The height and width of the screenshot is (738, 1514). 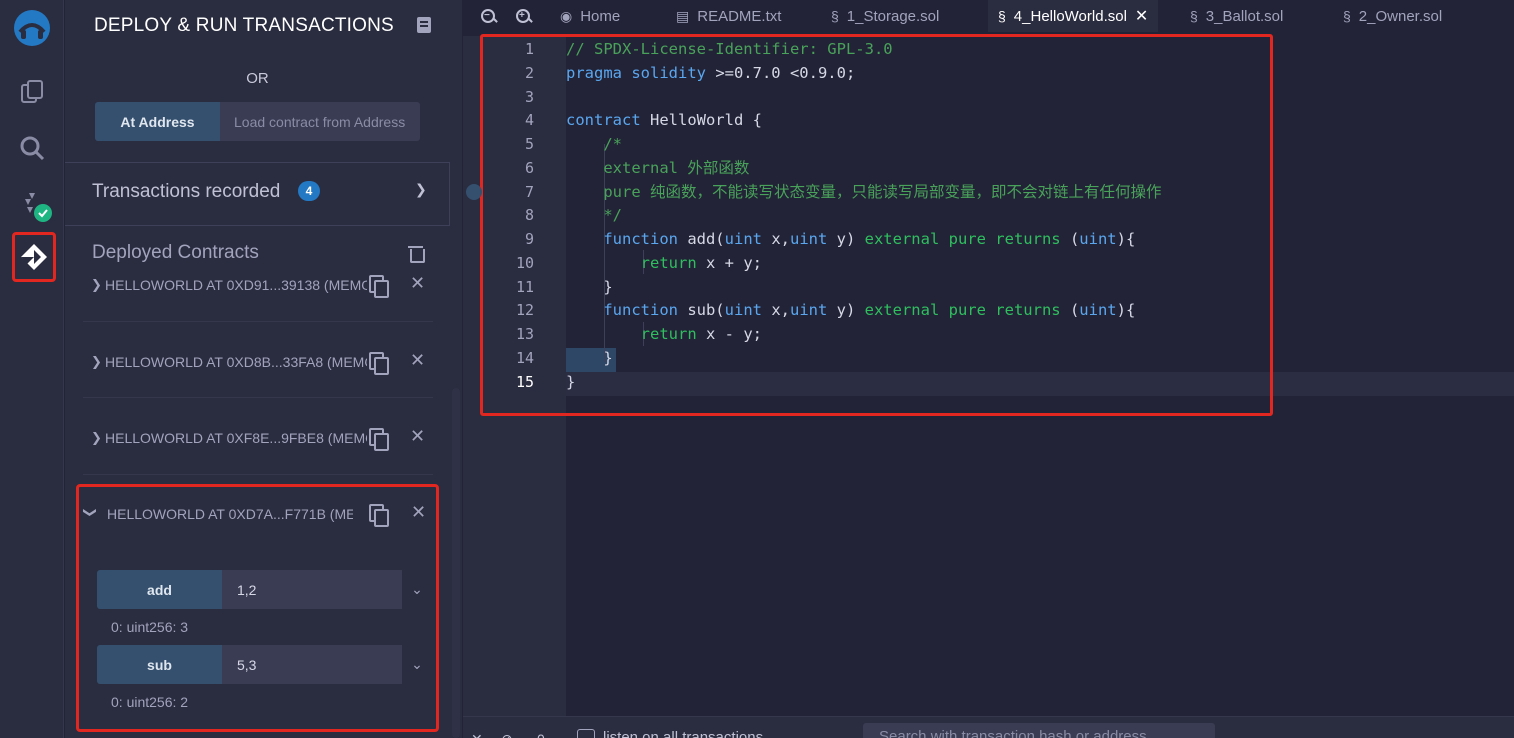 I want to click on deployed-contract-item: ❯ HELLOWORLD AT 0XD7A...F771B (MEMORY) ✕, so click(x=258, y=514).